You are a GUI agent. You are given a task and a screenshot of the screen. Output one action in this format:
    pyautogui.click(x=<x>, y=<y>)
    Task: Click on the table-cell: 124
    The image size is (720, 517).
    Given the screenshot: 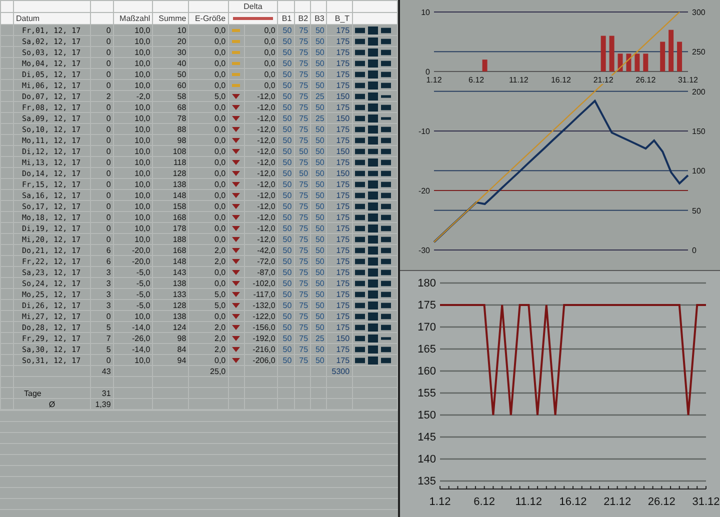 What is the action you would take?
    pyautogui.click(x=179, y=327)
    